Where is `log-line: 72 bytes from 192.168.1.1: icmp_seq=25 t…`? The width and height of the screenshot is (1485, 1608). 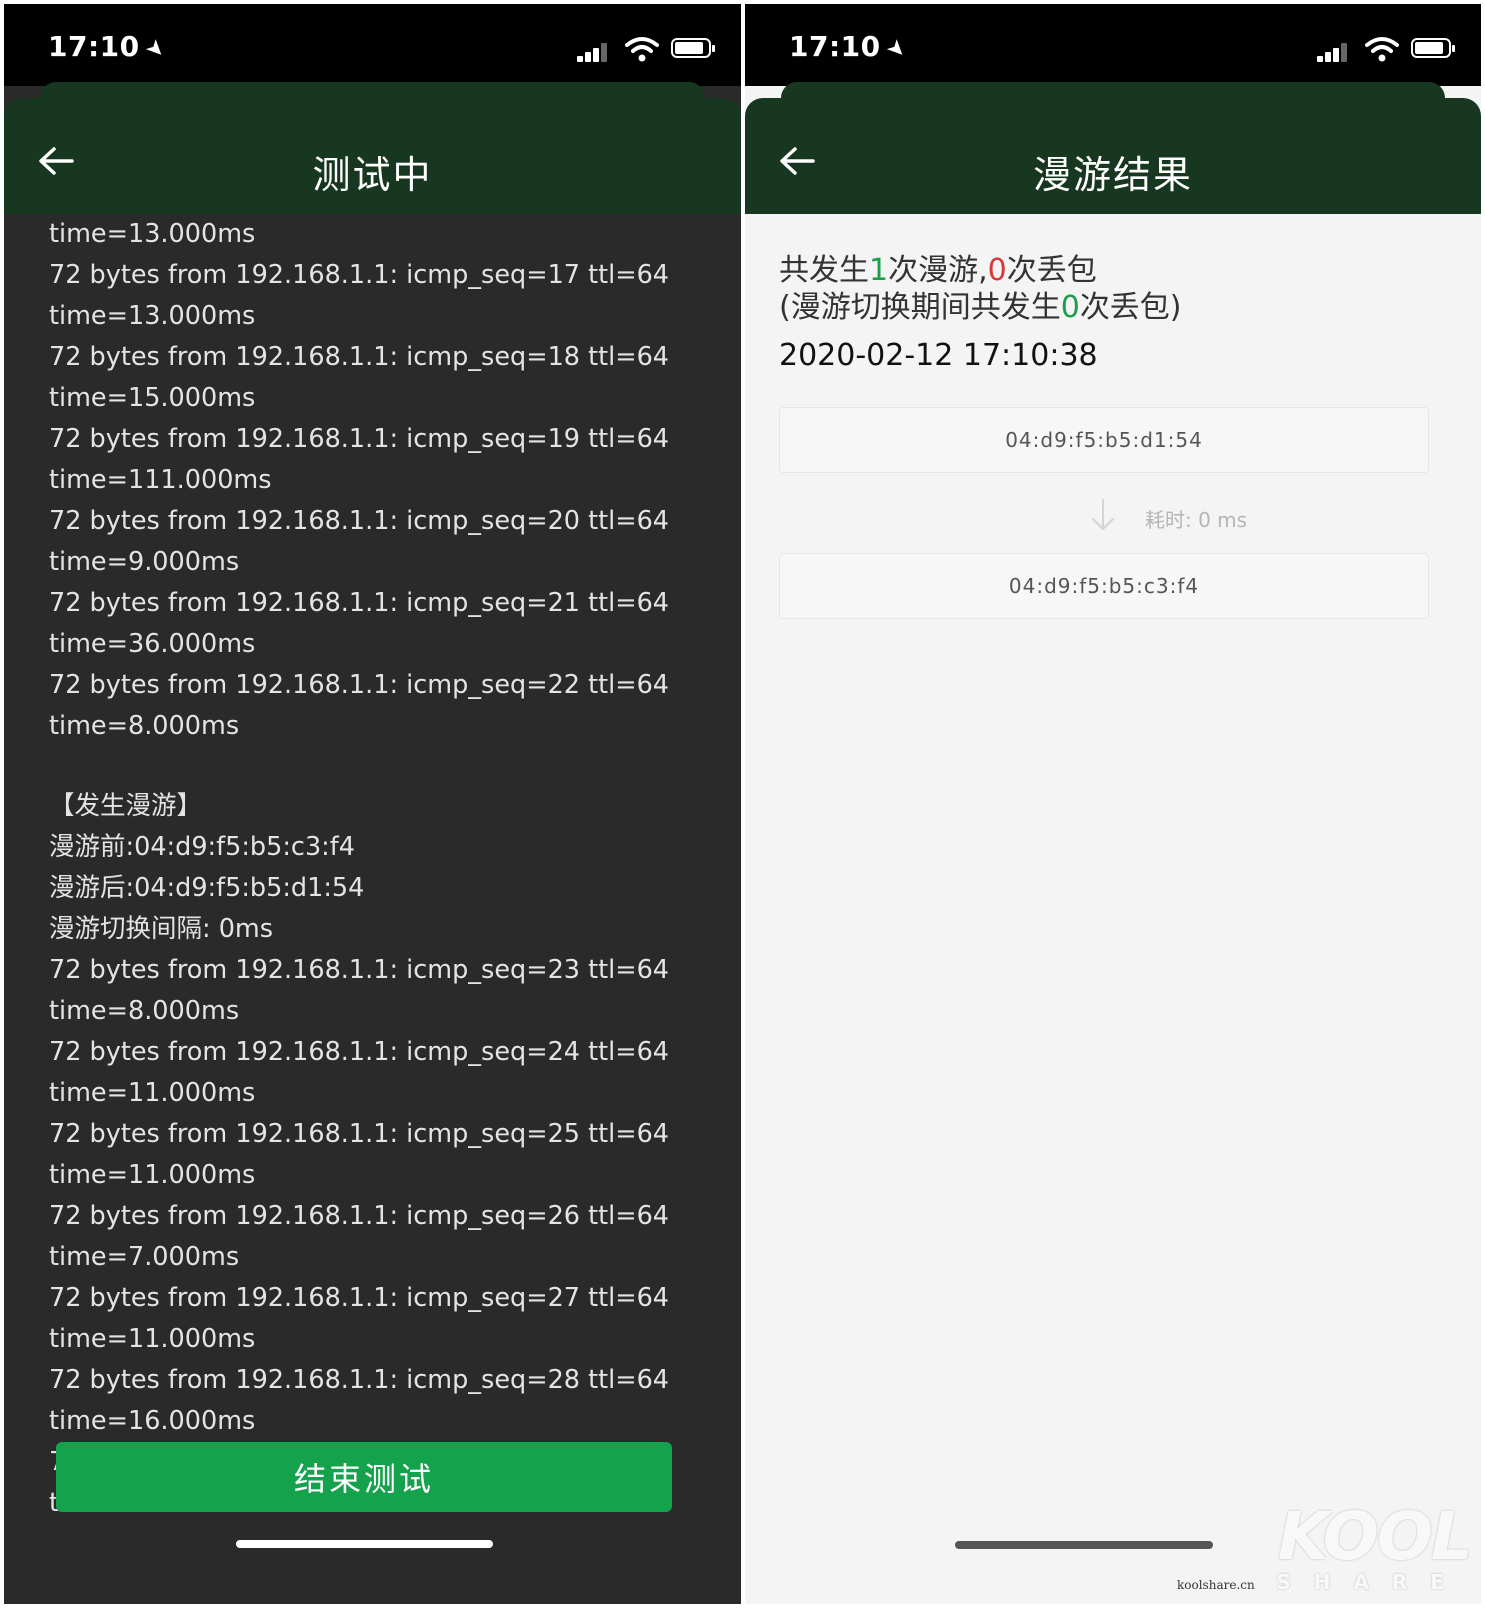
log-line: 72 bytes from 192.168.1.1: icmp_seq=25 t… is located at coordinates (359, 1134).